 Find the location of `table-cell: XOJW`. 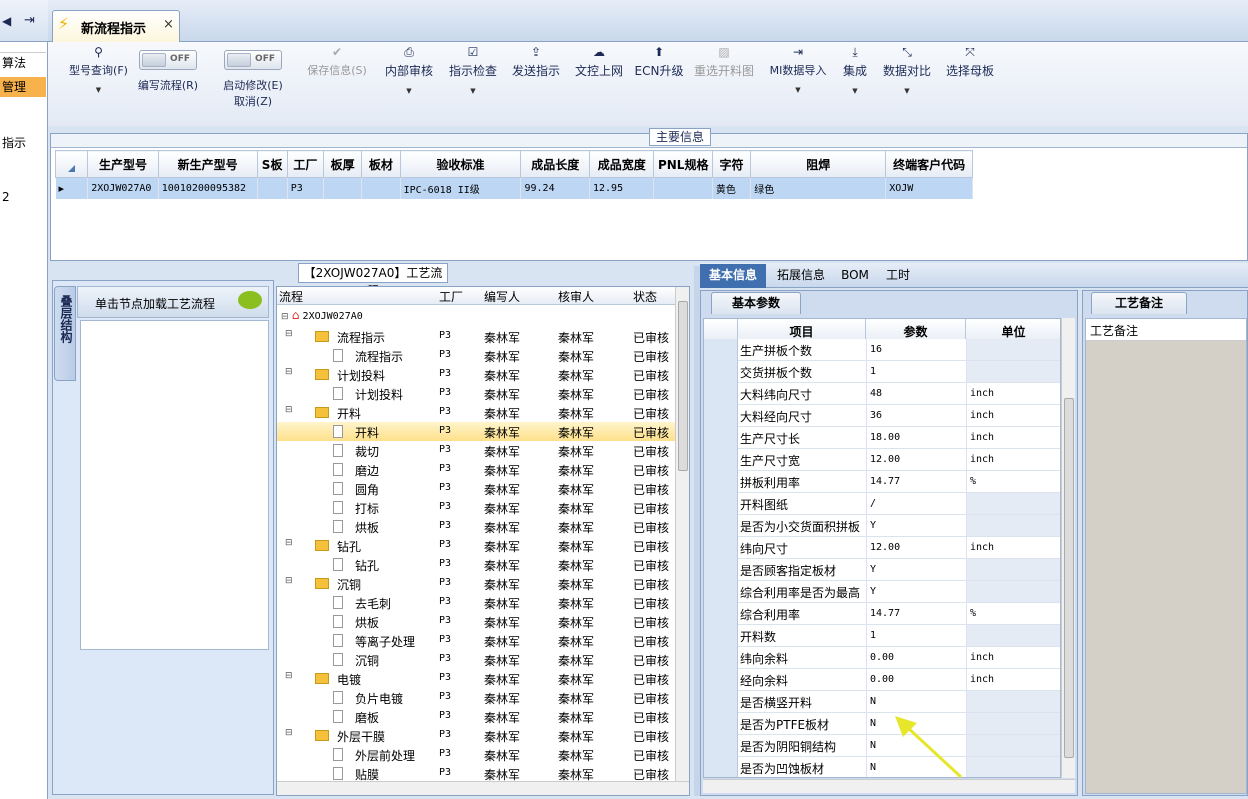

table-cell: XOJW is located at coordinates (929, 188).